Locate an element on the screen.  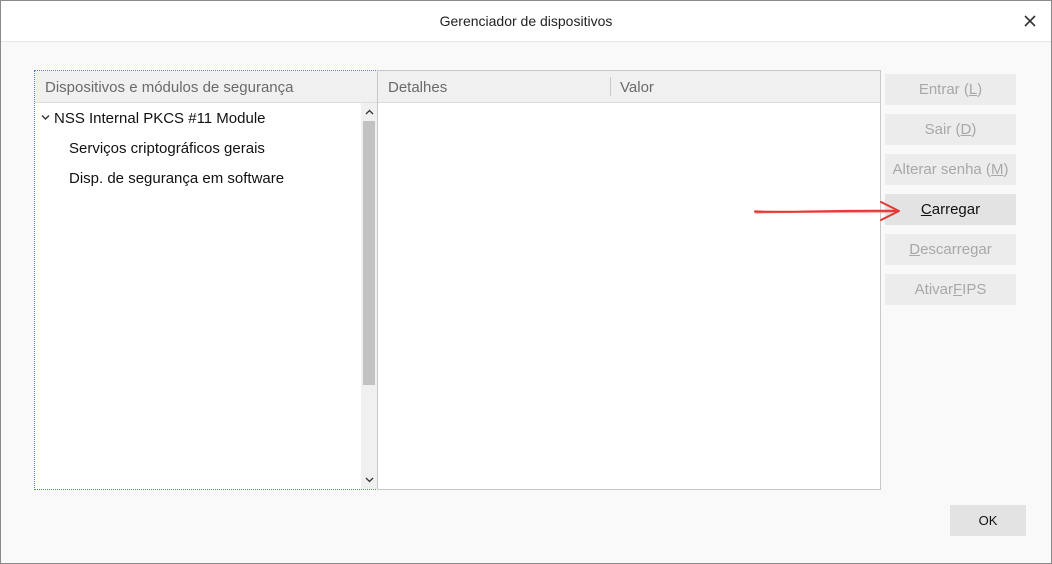
button-label: arregar is located at coordinates (956, 209).